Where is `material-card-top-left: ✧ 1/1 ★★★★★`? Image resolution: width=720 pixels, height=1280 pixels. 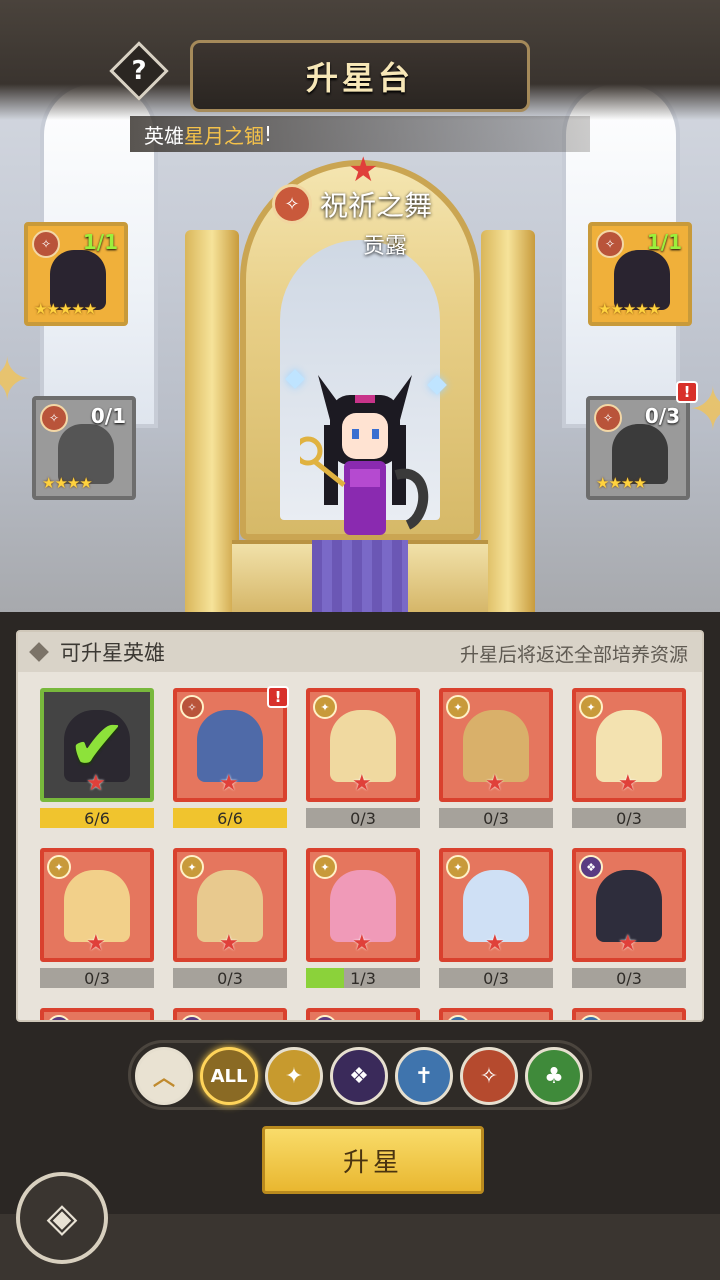 material-card-top-left: ✧ 1/1 ★★★★★ is located at coordinates (76, 274).